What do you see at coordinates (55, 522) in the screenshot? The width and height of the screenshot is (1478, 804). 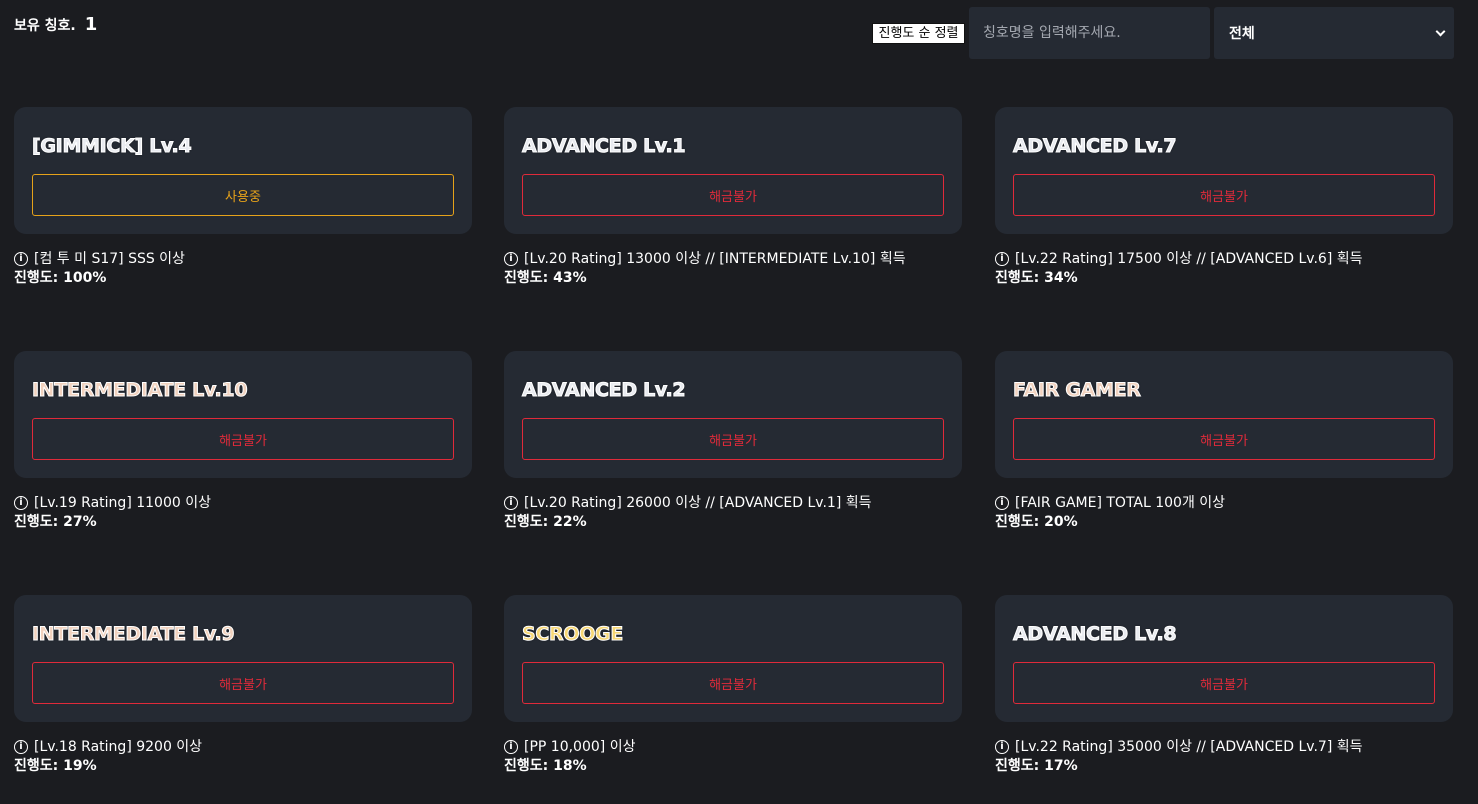 I see `title-progress: 진행도: 27%` at bounding box center [55, 522].